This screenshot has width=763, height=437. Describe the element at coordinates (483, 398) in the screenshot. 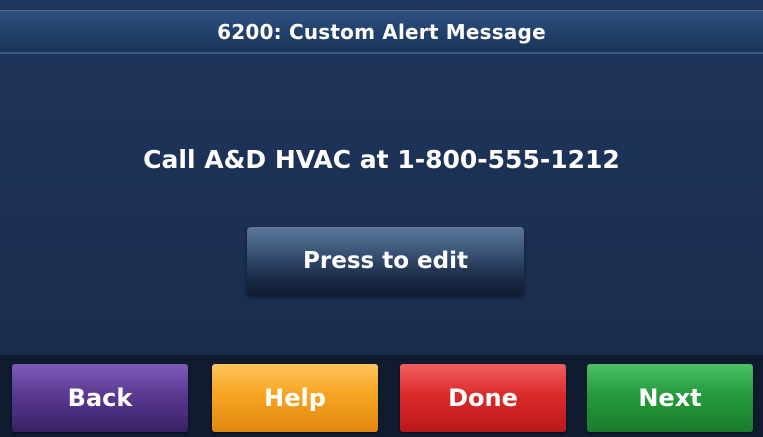

I see `done-button: Done` at that location.